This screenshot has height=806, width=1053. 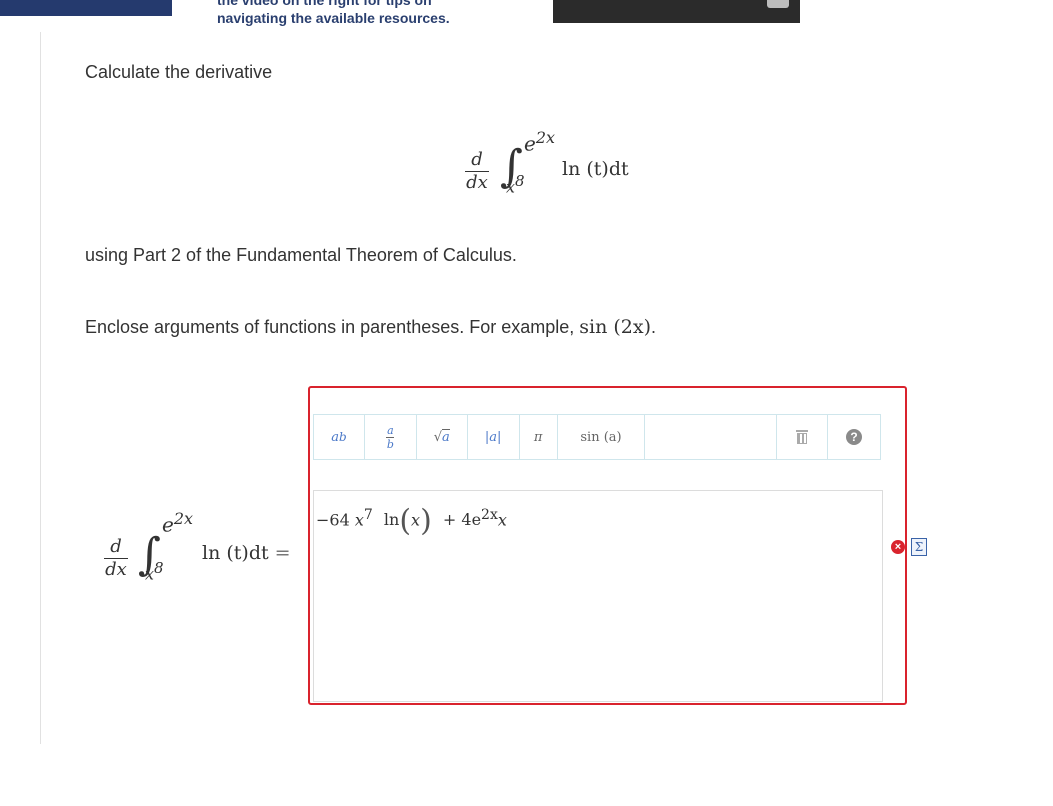 I want to click on help-icon: ?, so click(x=854, y=437).